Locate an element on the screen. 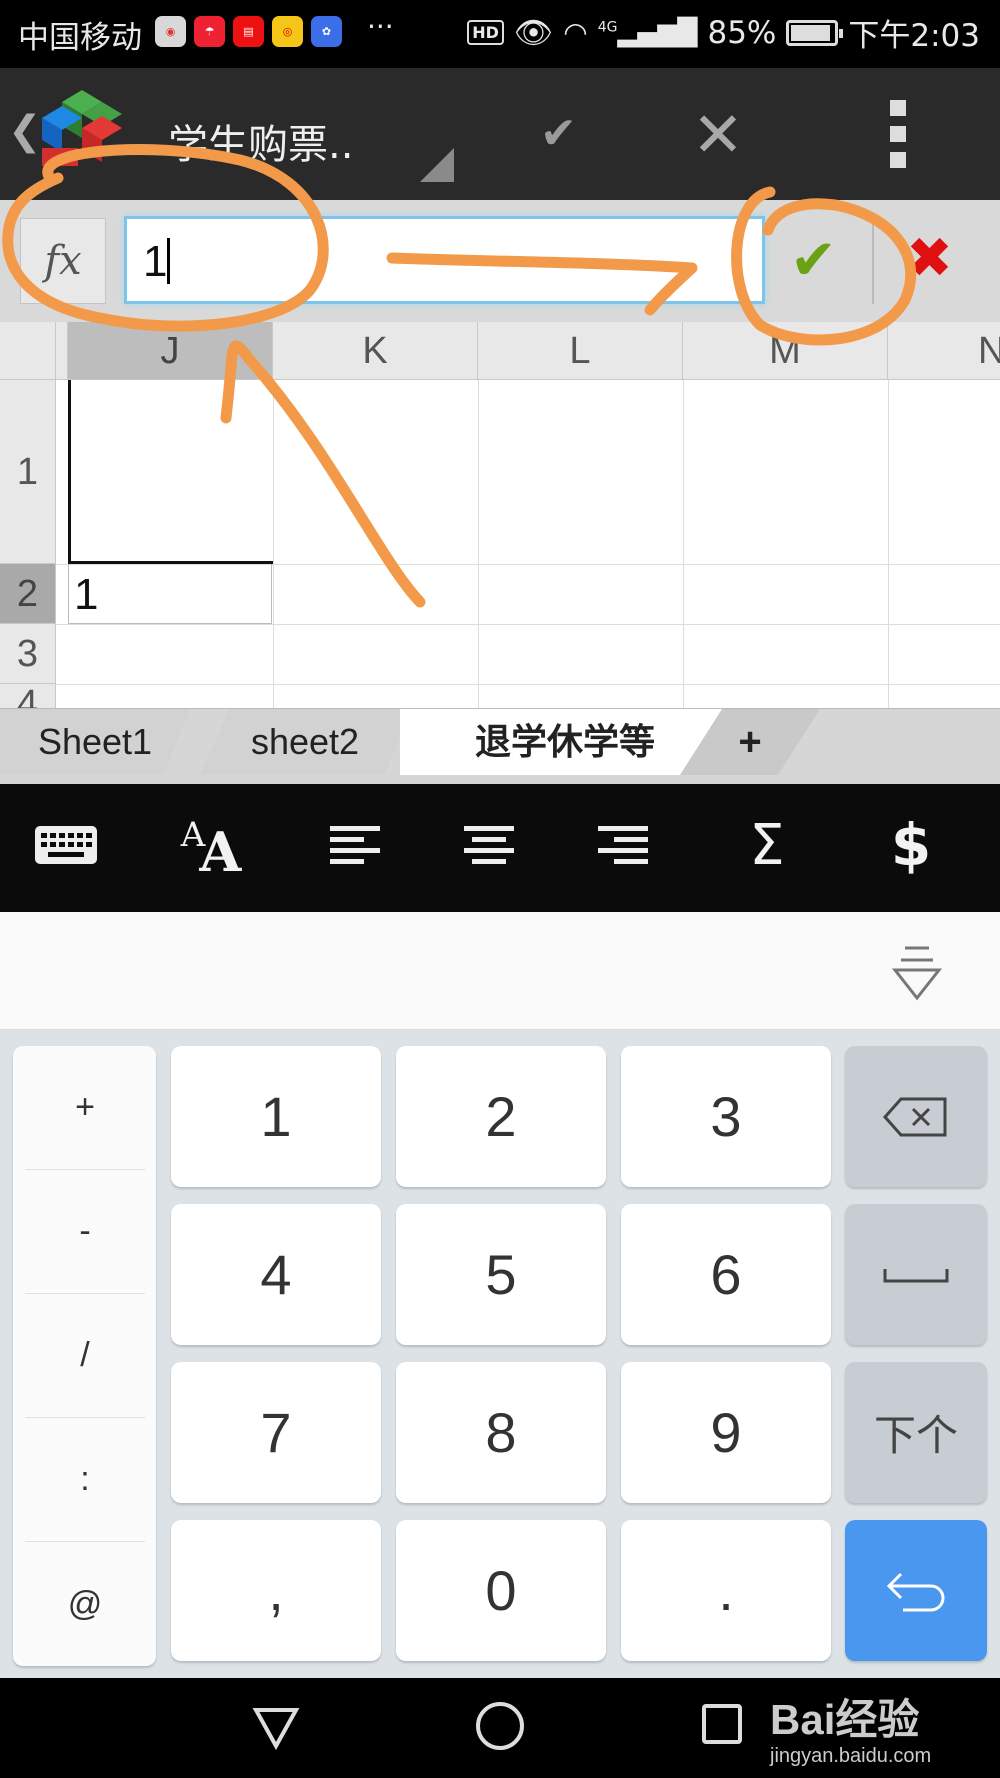 The image size is (1000, 1778). battery-percent: 85% is located at coordinates (742, 32).